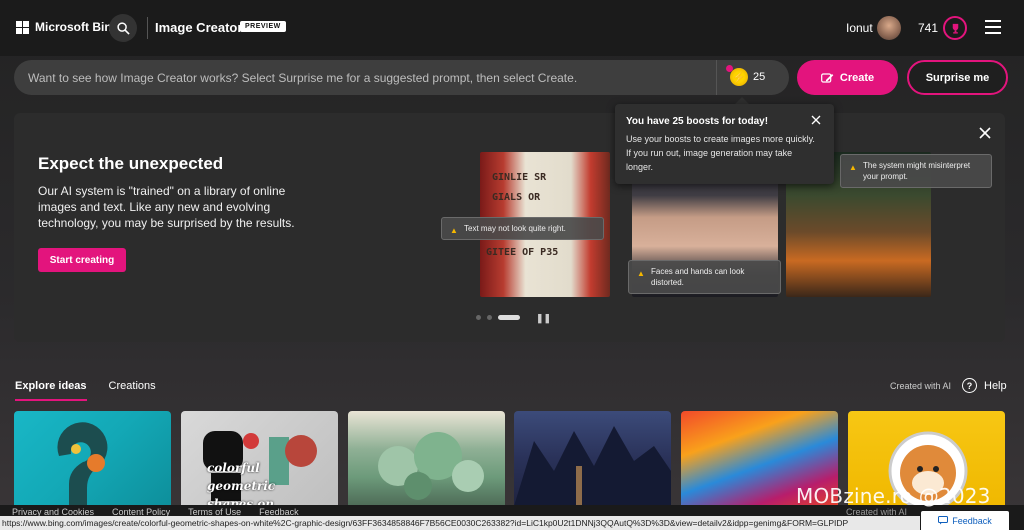 This screenshot has width=1024, height=530. Describe the element at coordinates (827, 77) in the screenshot. I see `create-icon` at that location.